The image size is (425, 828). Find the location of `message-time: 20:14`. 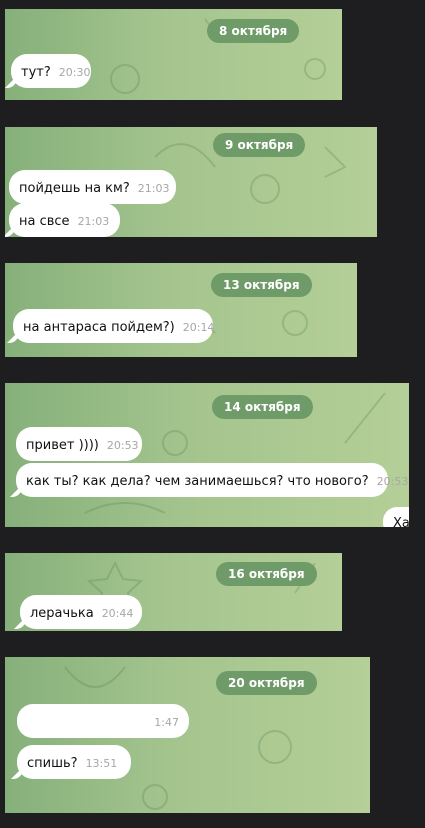

message-time: 20:14 is located at coordinates (198, 327).